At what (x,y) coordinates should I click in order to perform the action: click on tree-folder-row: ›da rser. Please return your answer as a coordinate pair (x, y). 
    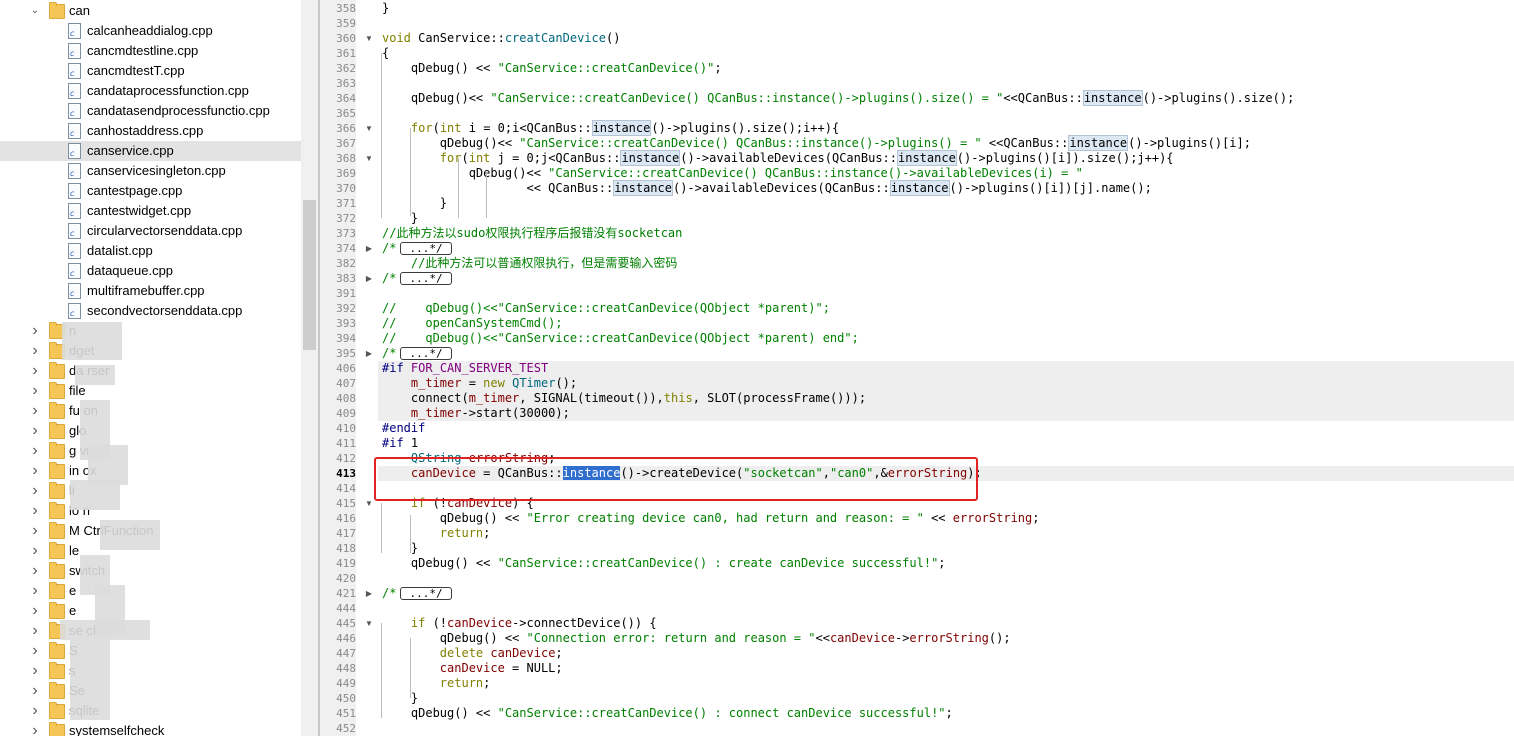
    Looking at the image, I should click on (150, 371).